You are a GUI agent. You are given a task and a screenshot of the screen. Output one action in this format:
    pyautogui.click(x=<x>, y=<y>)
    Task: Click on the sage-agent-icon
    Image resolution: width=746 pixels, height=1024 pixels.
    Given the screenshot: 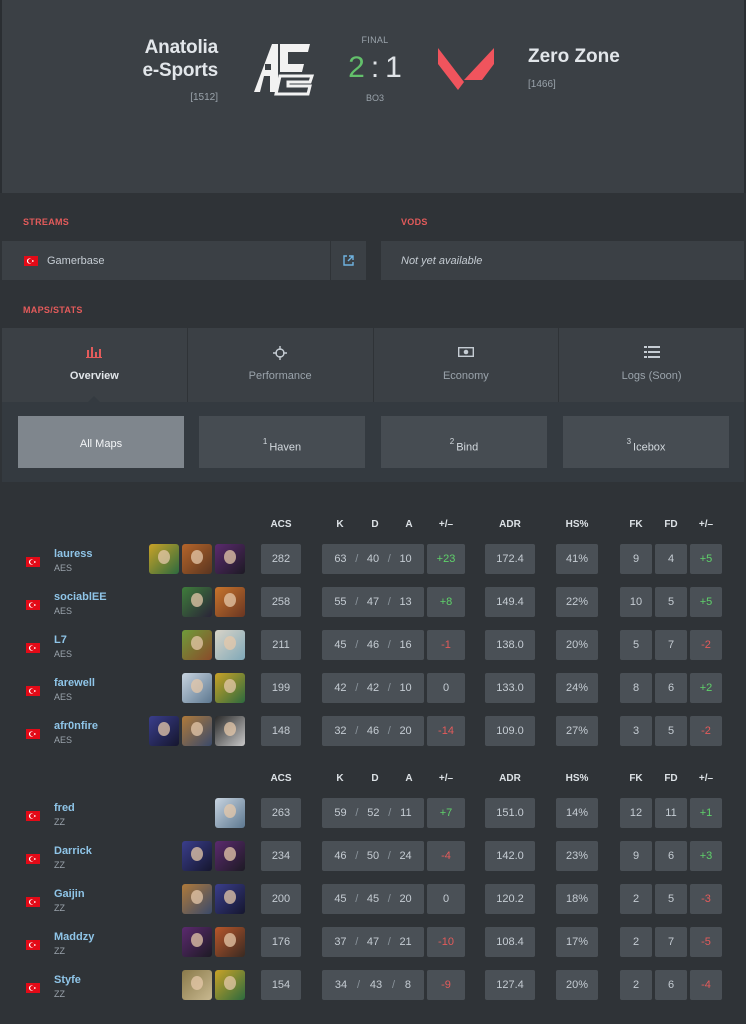 What is the action you would take?
    pyautogui.click(x=230, y=645)
    